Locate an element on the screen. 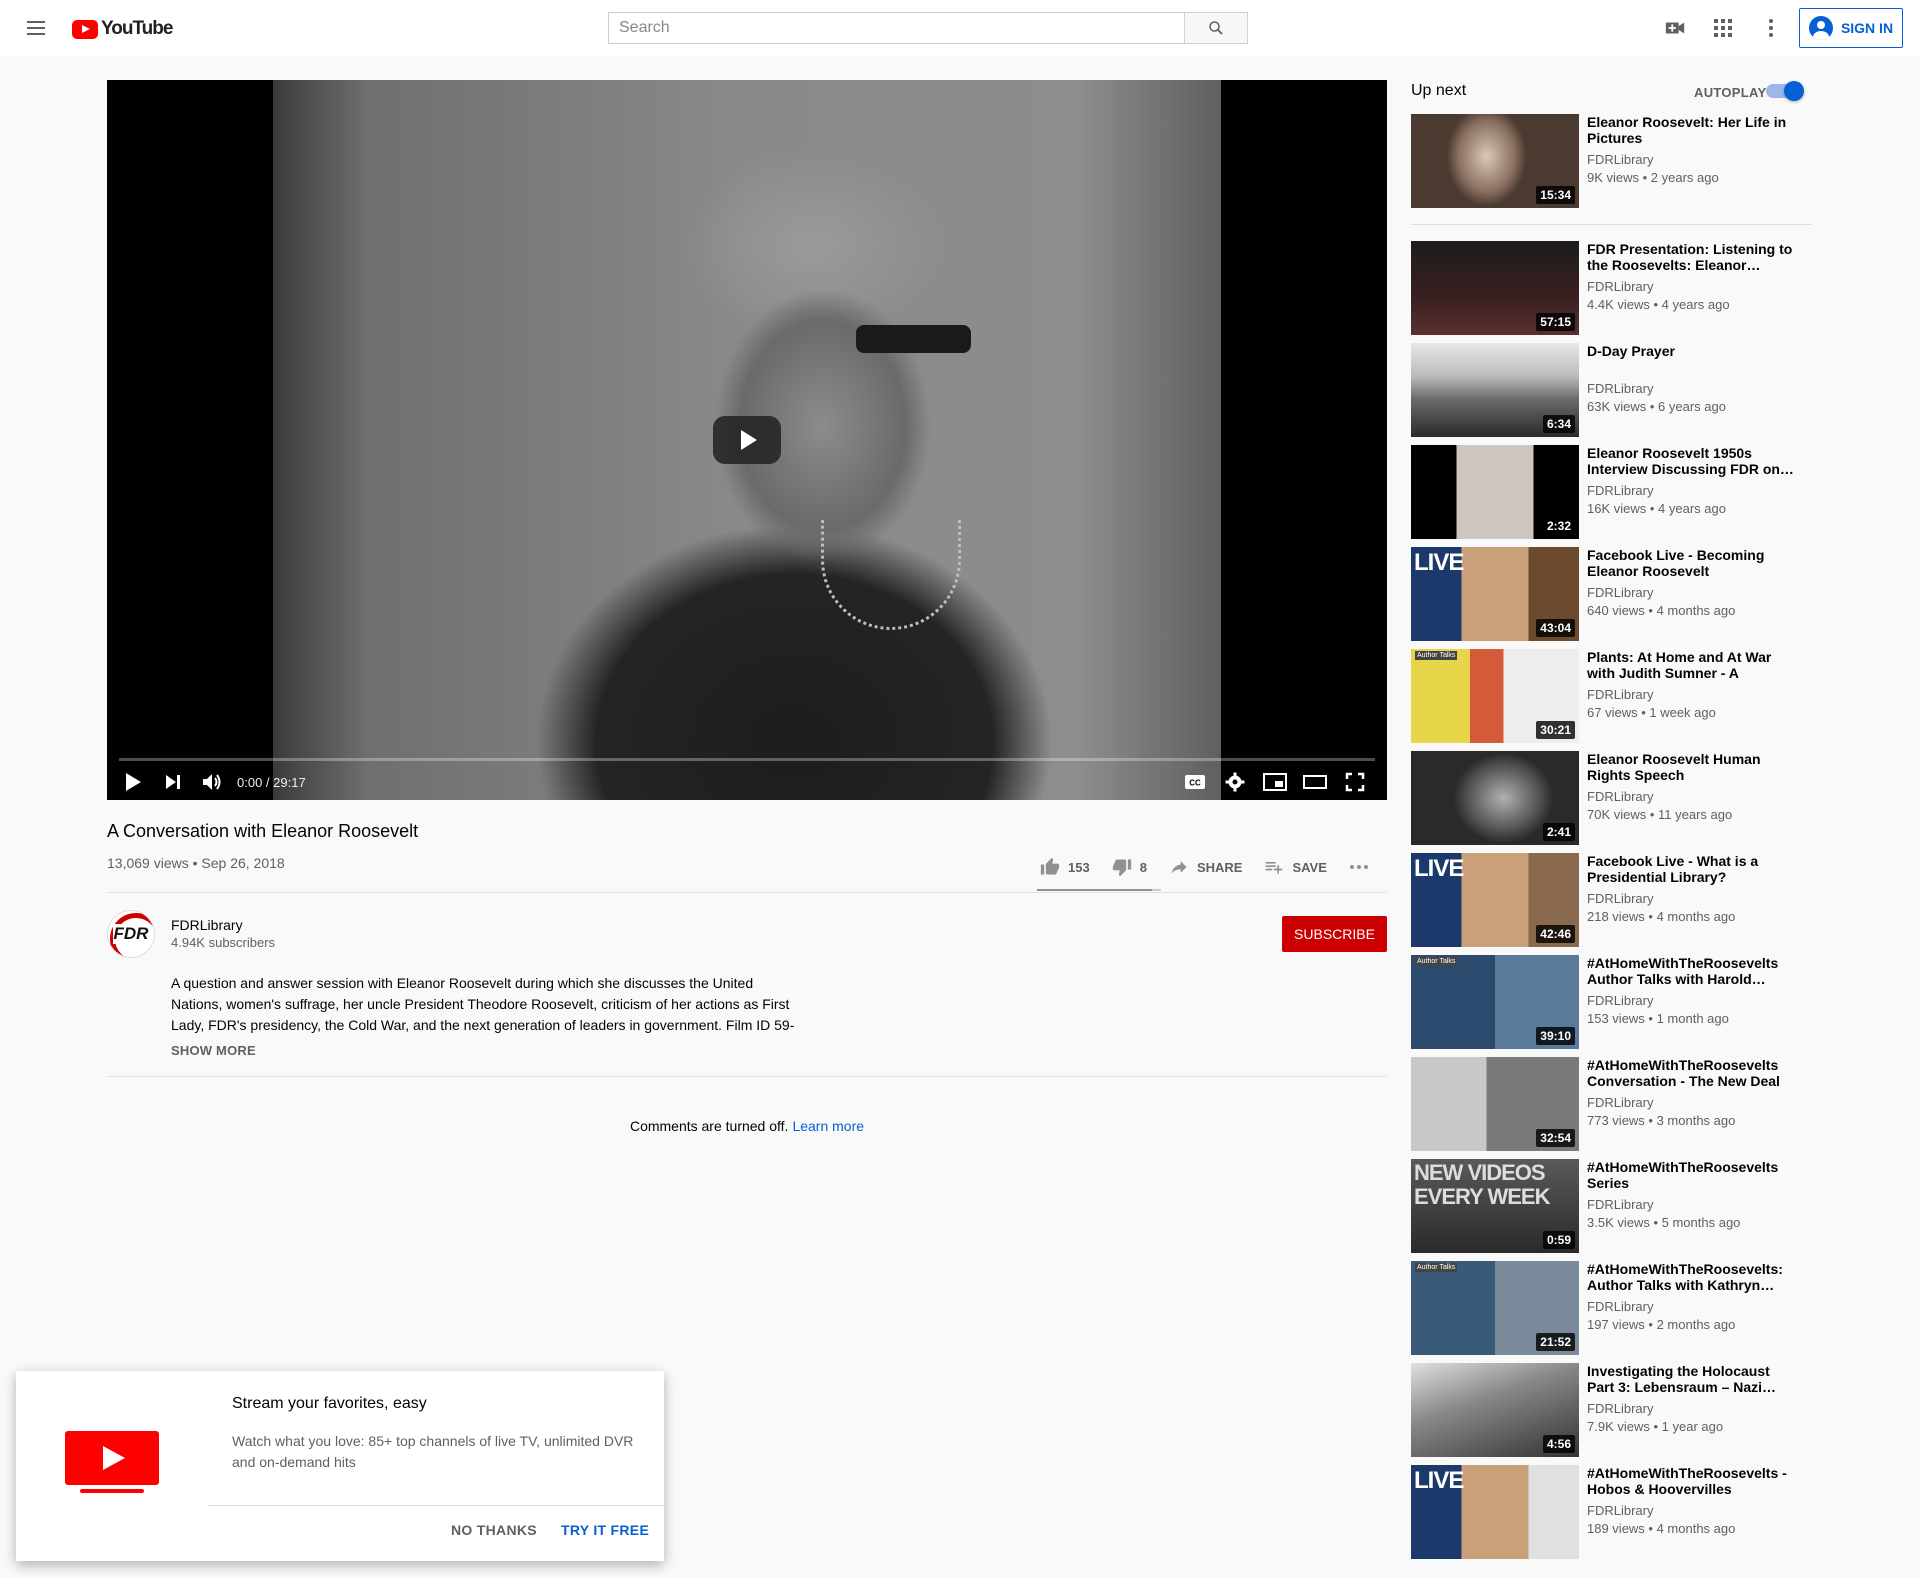 This screenshot has height=1578, width=1920. video-thumbnail: LIVE is located at coordinates (1495, 1512).